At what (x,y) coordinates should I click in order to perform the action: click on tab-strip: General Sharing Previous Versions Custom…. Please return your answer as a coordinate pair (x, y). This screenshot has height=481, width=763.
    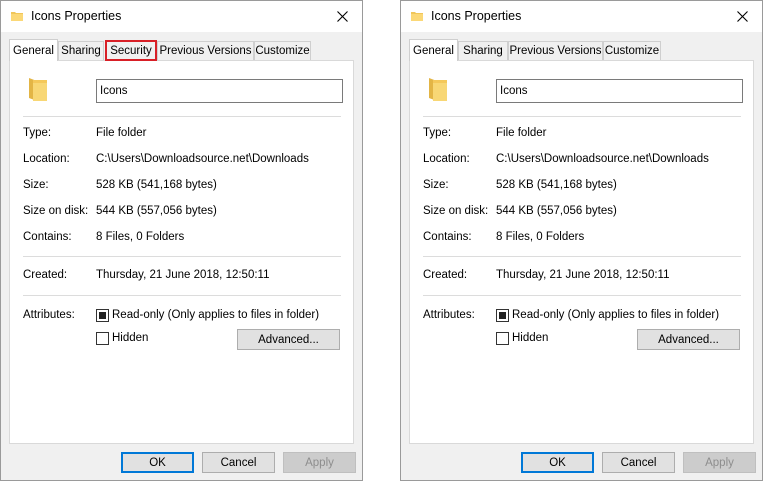
    Looking at the image, I should click on (579, 50).